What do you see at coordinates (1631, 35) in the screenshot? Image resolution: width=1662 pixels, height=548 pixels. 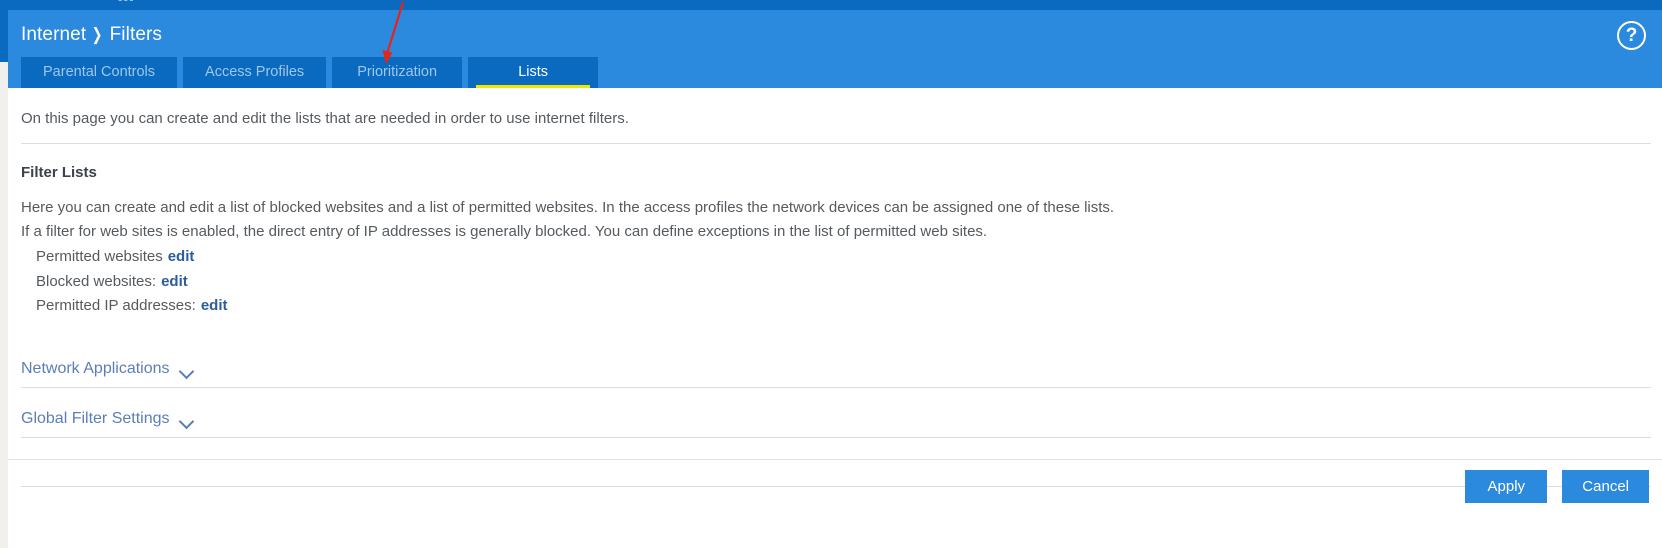 I see `help-icon: ?` at bounding box center [1631, 35].